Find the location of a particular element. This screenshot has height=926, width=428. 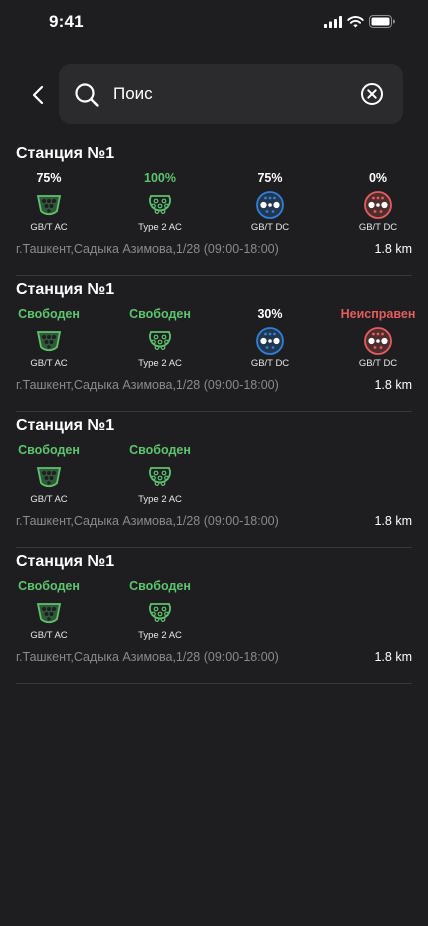

connector-item: 75% GB/T AC is located at coordinates (49, 201).